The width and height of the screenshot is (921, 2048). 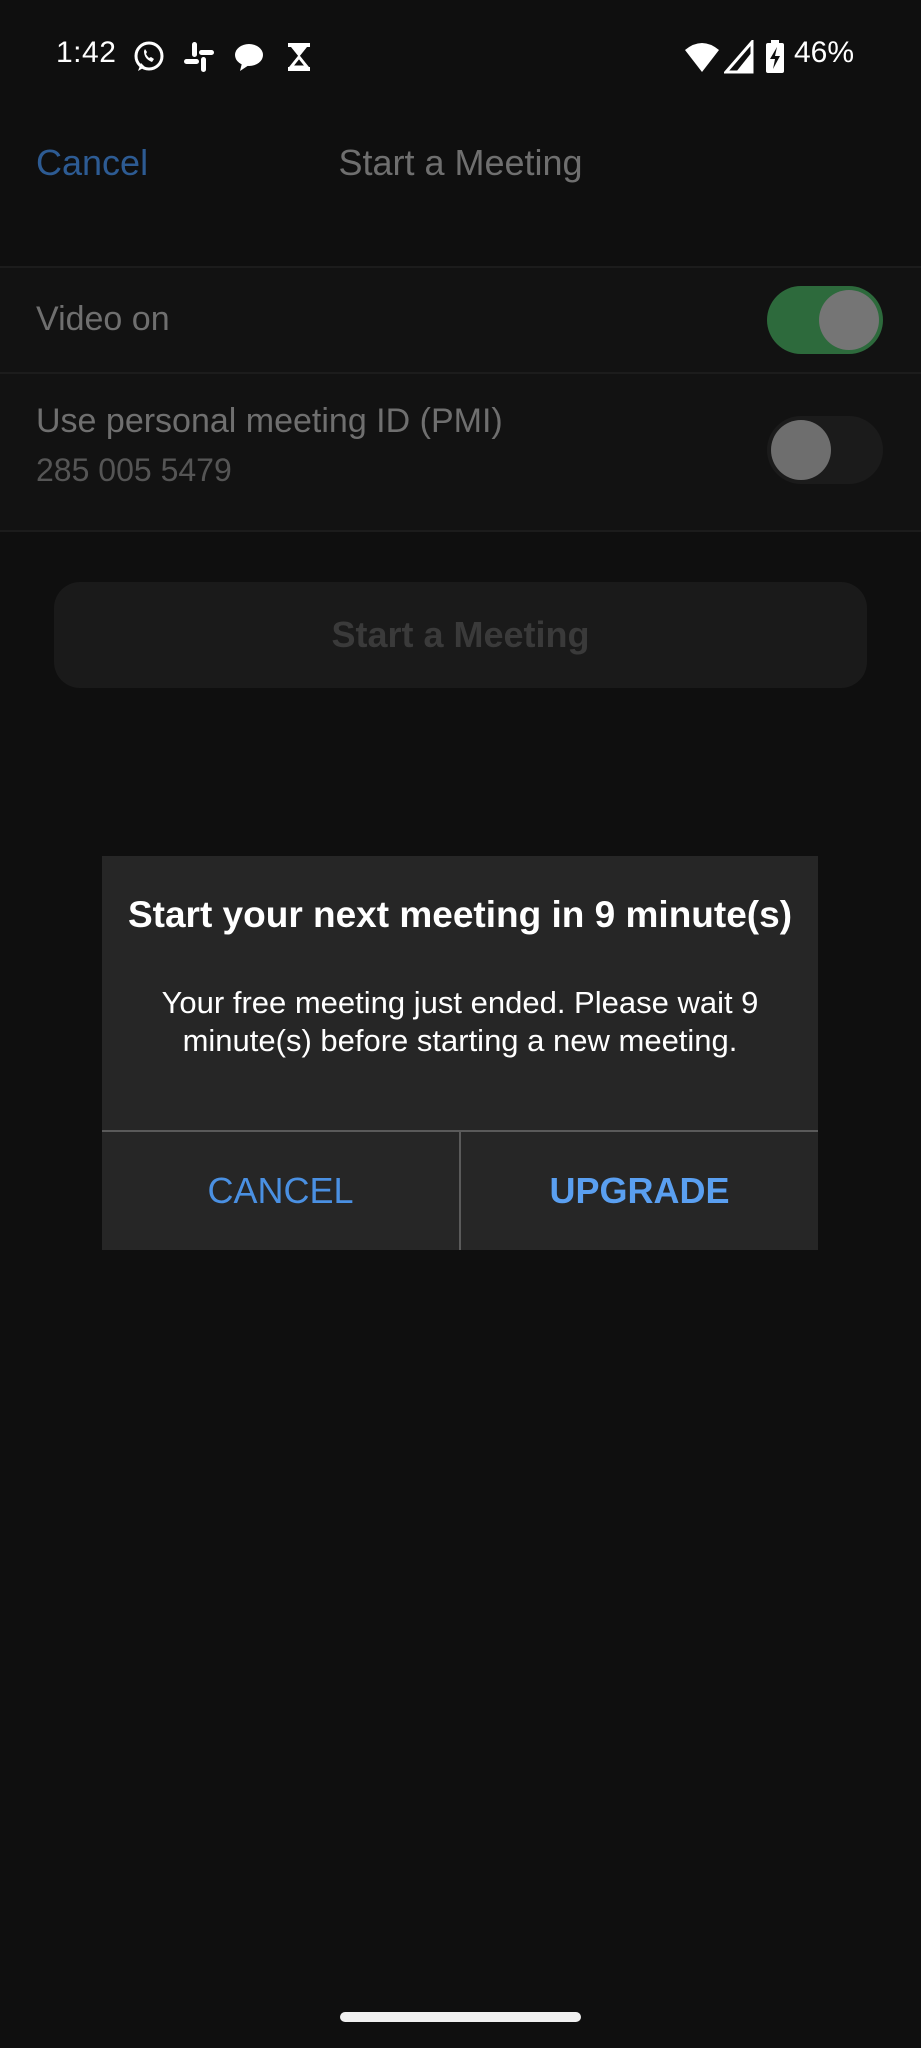 What do you see at coordinates (824, 52) in the screenshot?
I see `battery-percent: 46%` at bounding box center [824, 52].